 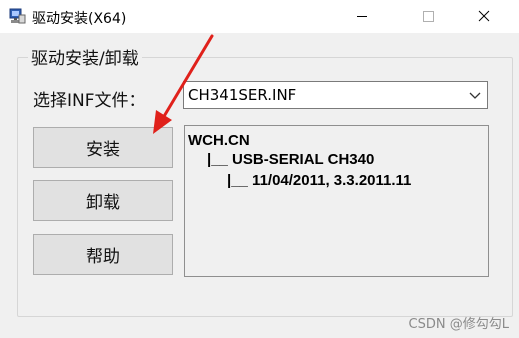 I want to click on info-version: |__ 11/04/2011, 3.3.2011.11, so click(x=319, y=180).